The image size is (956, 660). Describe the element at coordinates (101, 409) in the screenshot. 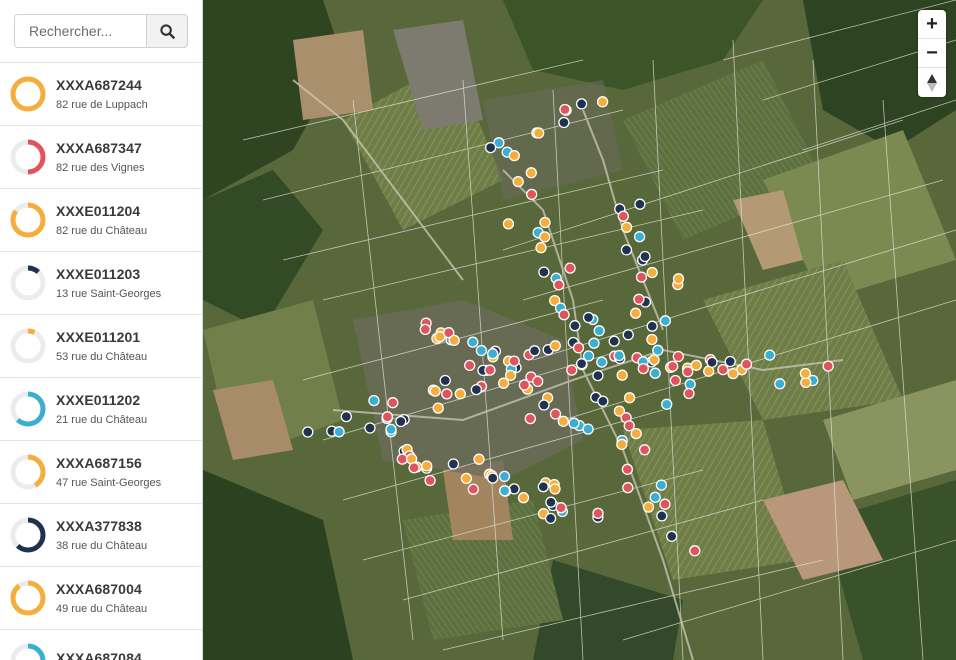

I see `list-item: XXXE011202 21 rue du Château` at that location.